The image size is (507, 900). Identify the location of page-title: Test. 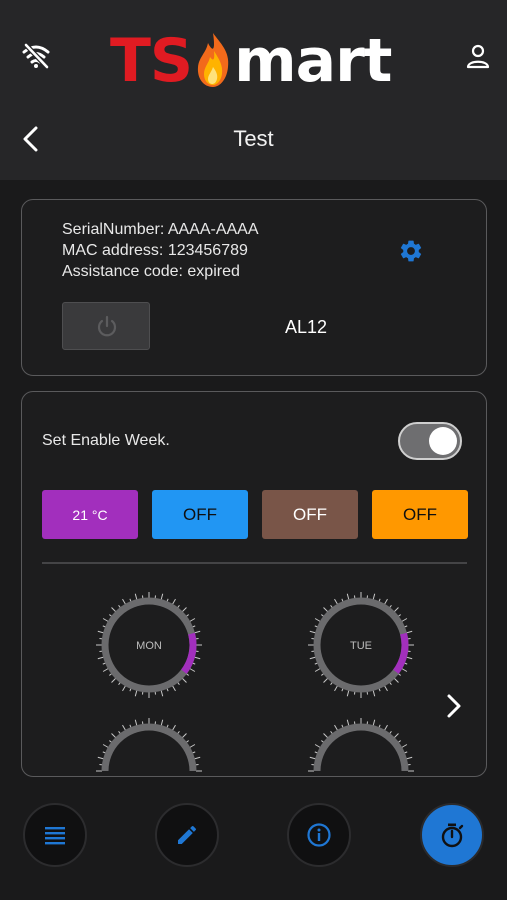
(253, 138).